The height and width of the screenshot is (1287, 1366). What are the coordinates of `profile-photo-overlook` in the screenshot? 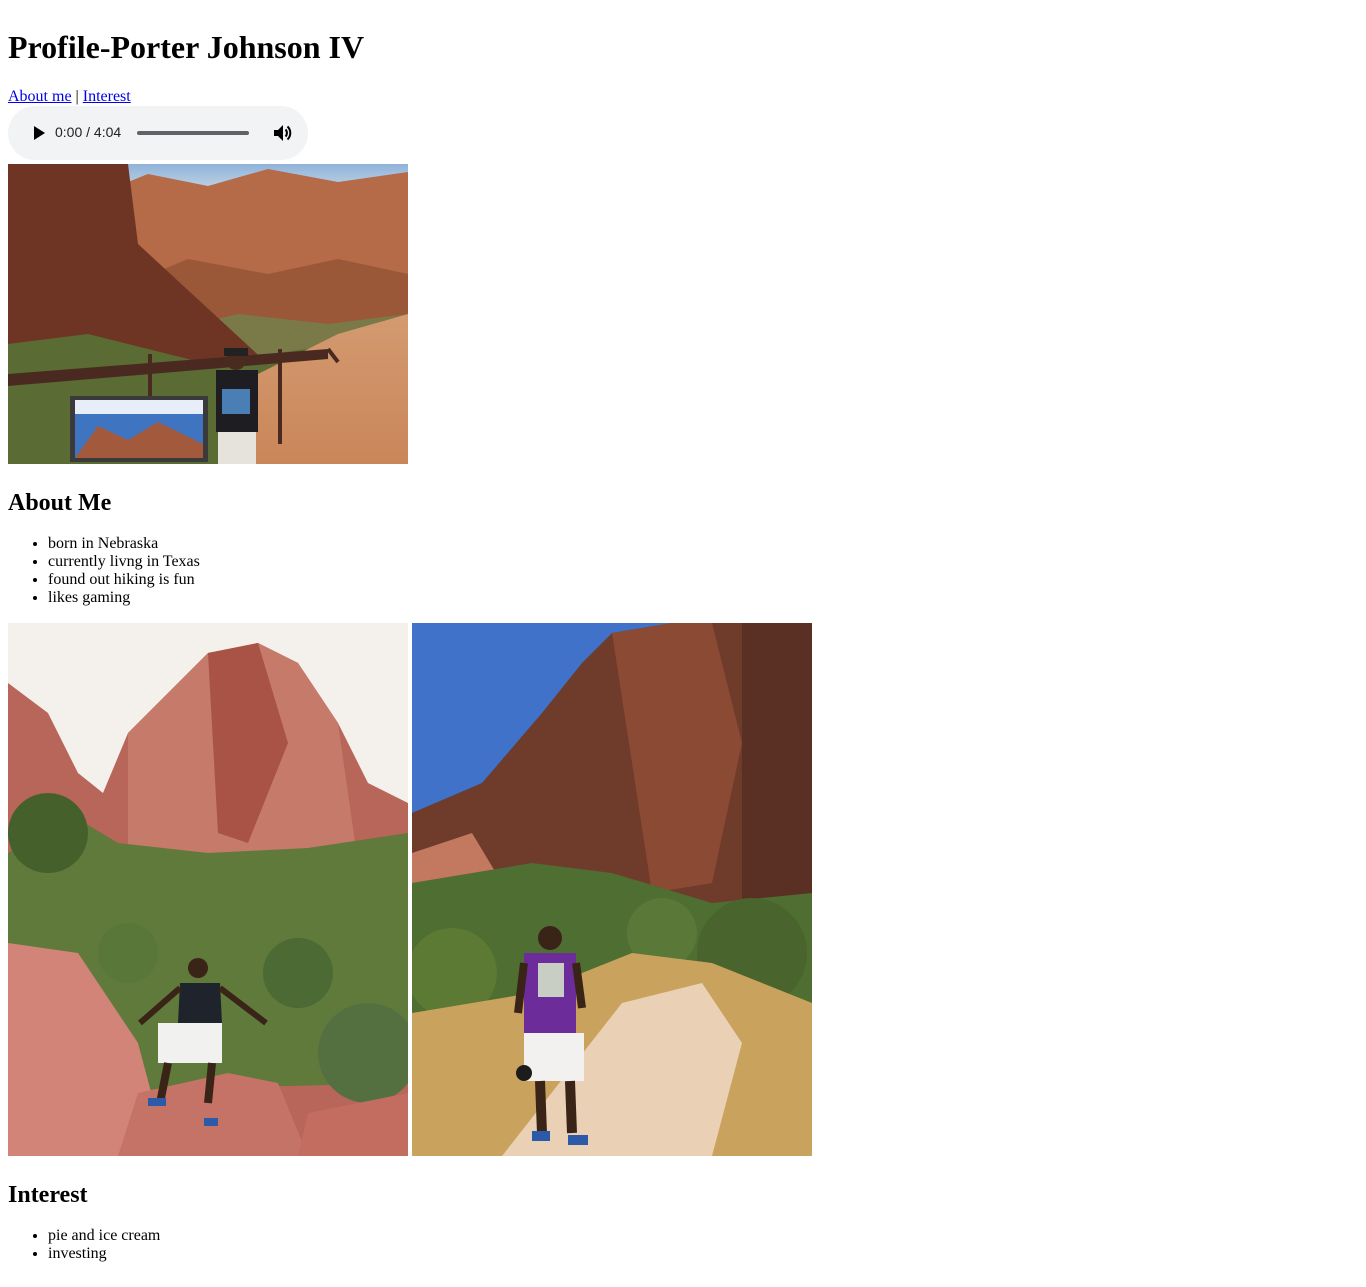 It's located at (208, 314).